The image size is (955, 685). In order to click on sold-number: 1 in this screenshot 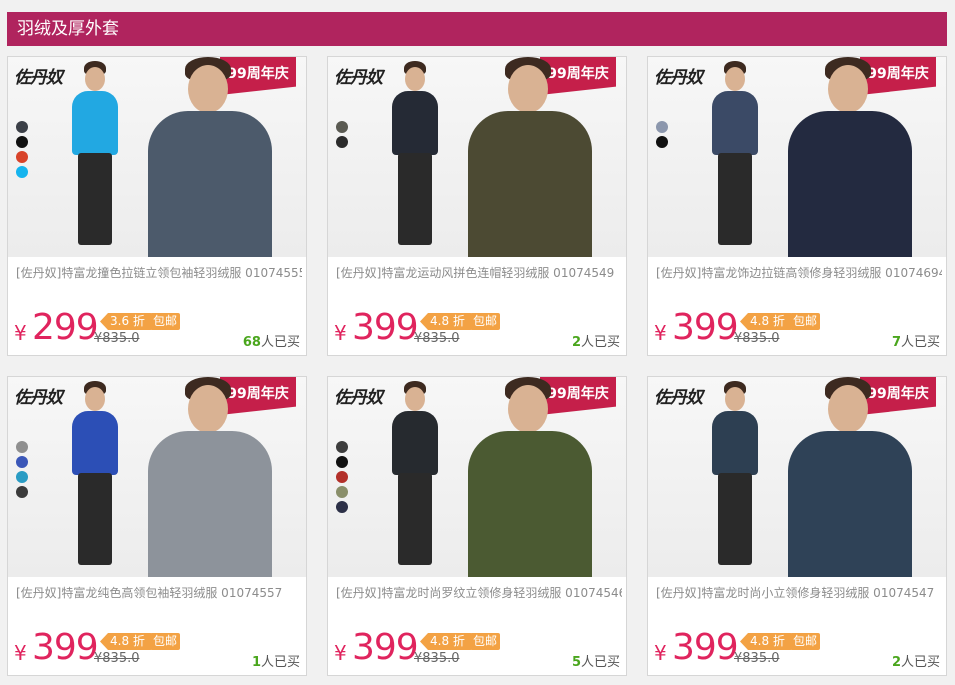, I will do `click(256, 662)`.